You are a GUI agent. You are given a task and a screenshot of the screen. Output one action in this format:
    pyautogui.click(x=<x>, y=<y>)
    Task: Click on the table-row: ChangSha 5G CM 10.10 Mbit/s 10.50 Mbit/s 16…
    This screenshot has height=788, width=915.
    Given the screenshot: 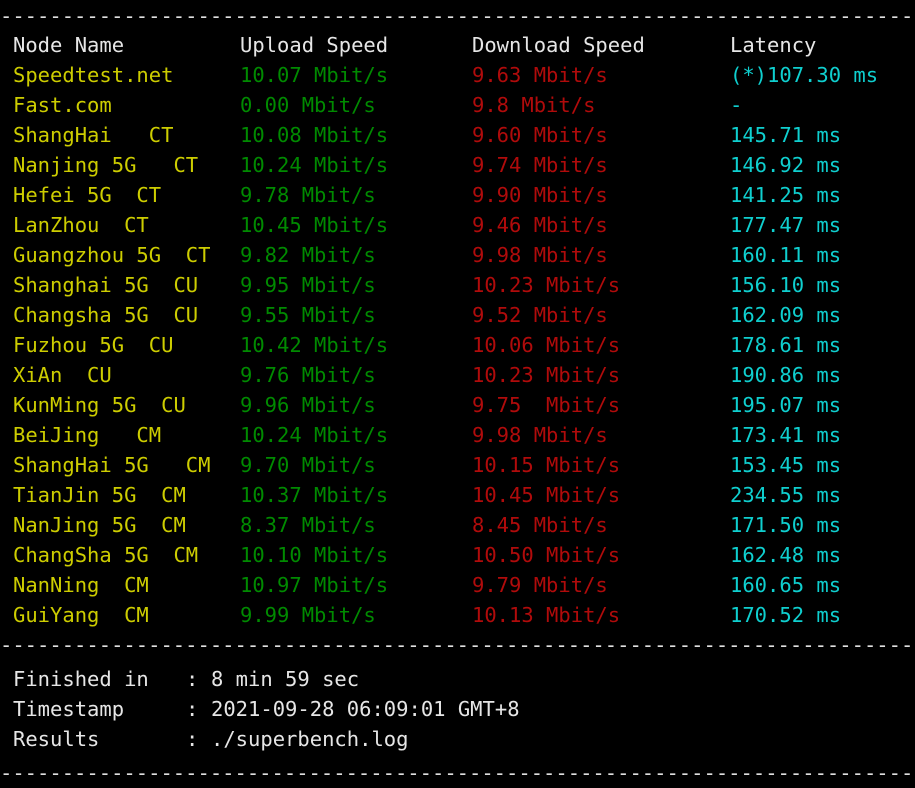 What is the action you would take?
    pyautogui.click(x=457, y=555)
    